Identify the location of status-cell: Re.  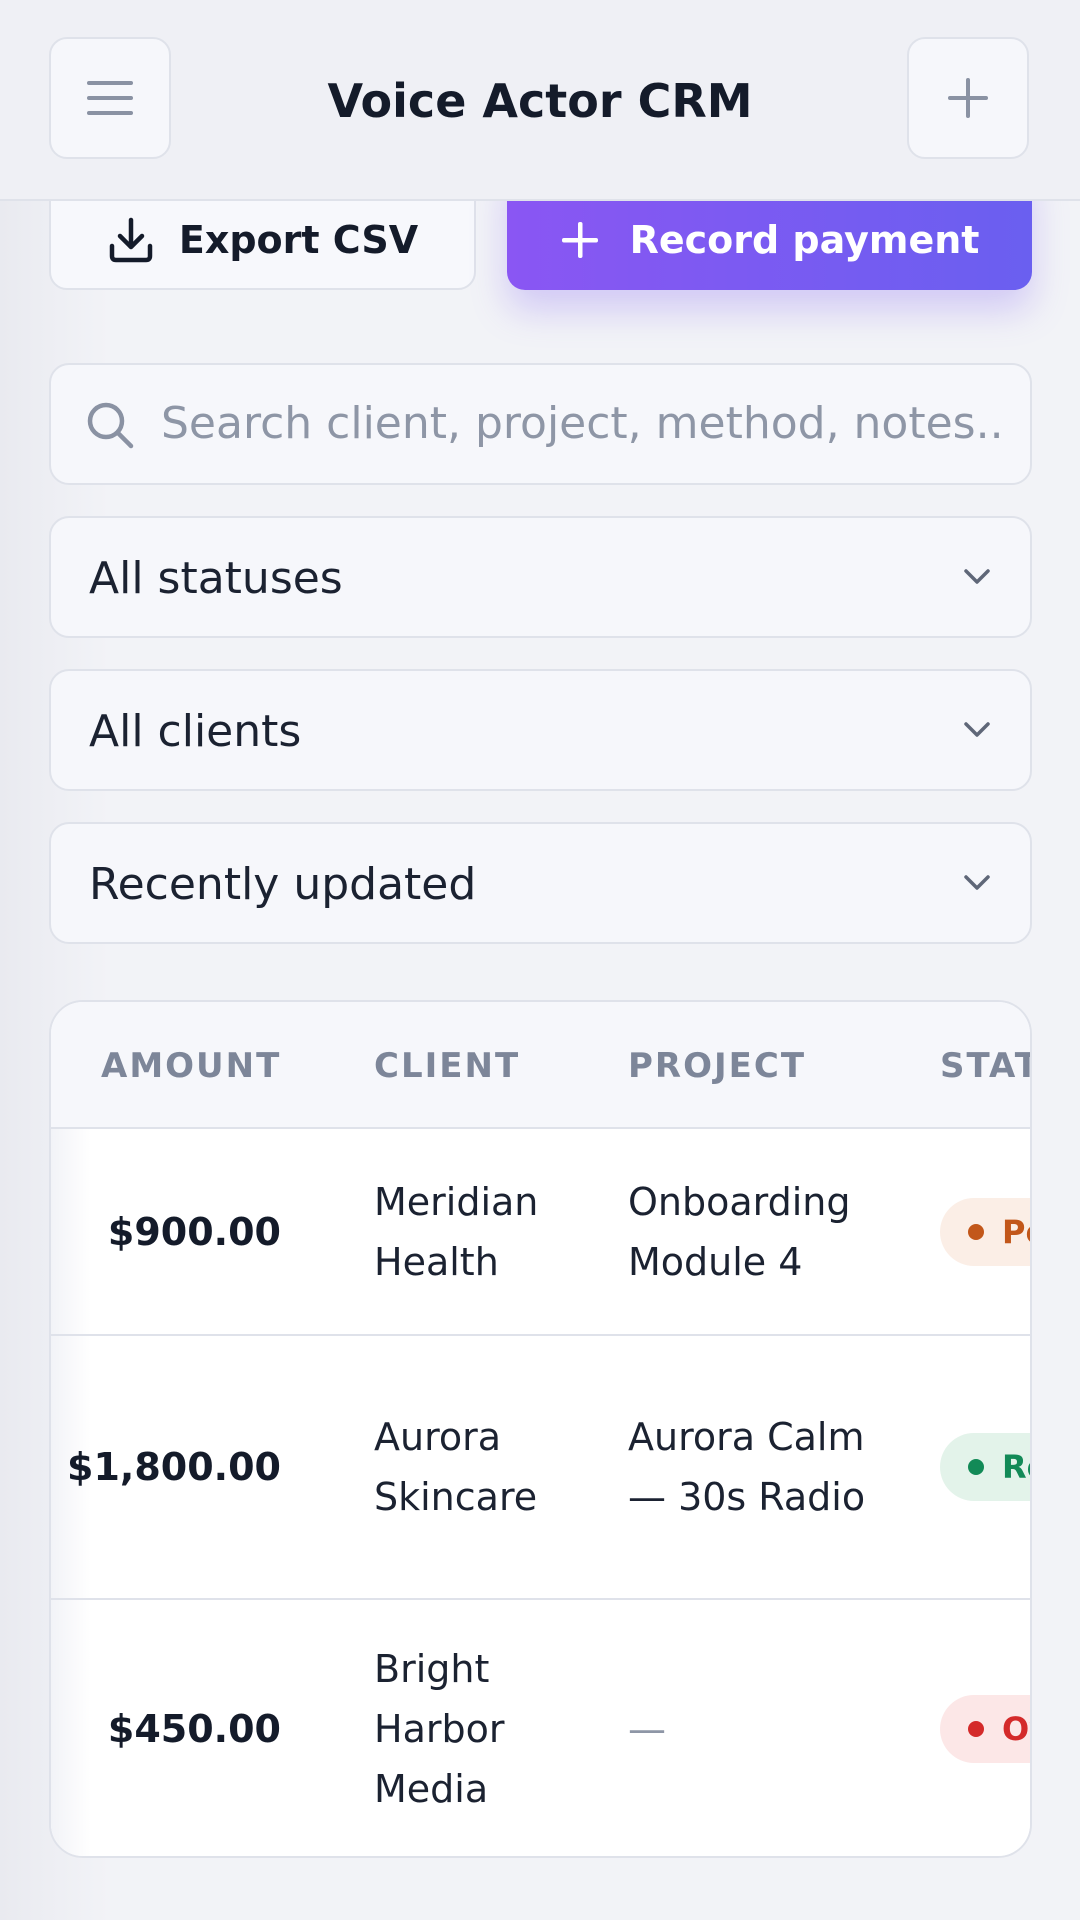
(985, 1467).